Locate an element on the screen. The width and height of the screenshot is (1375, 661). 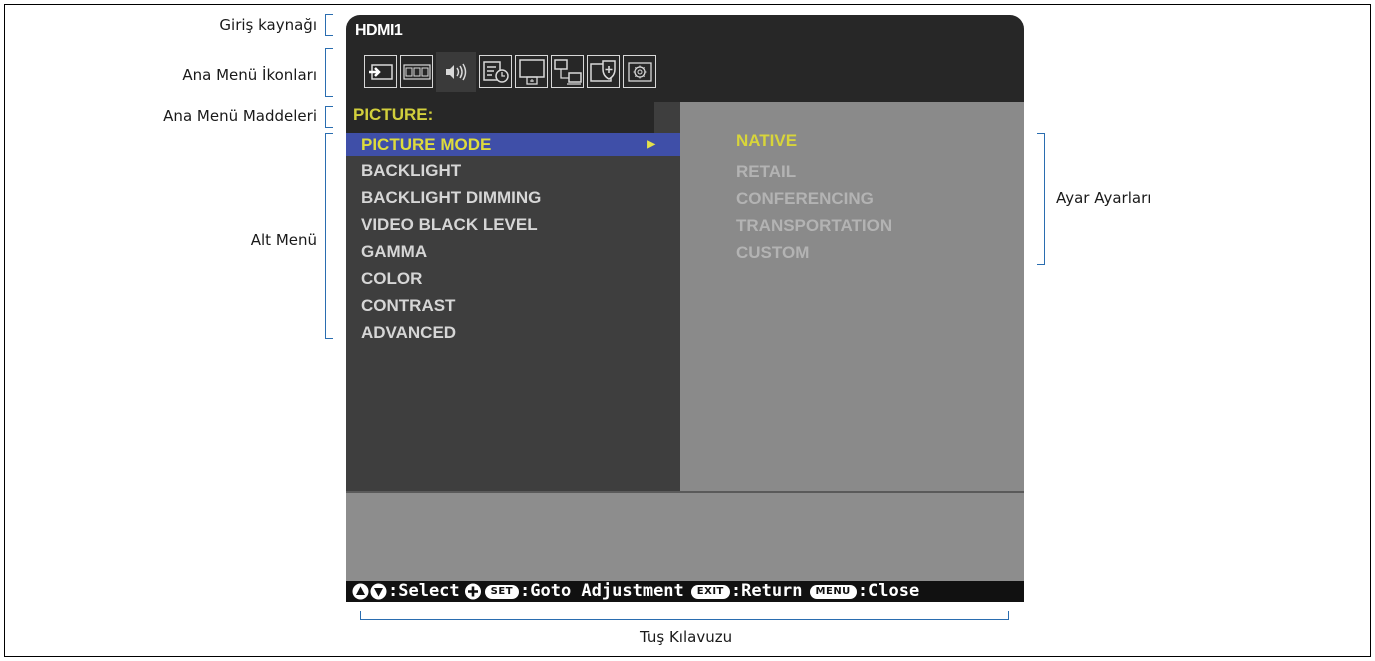
sub-menu-item-contrast: CONTRAST is located at coordinates (513, 305).